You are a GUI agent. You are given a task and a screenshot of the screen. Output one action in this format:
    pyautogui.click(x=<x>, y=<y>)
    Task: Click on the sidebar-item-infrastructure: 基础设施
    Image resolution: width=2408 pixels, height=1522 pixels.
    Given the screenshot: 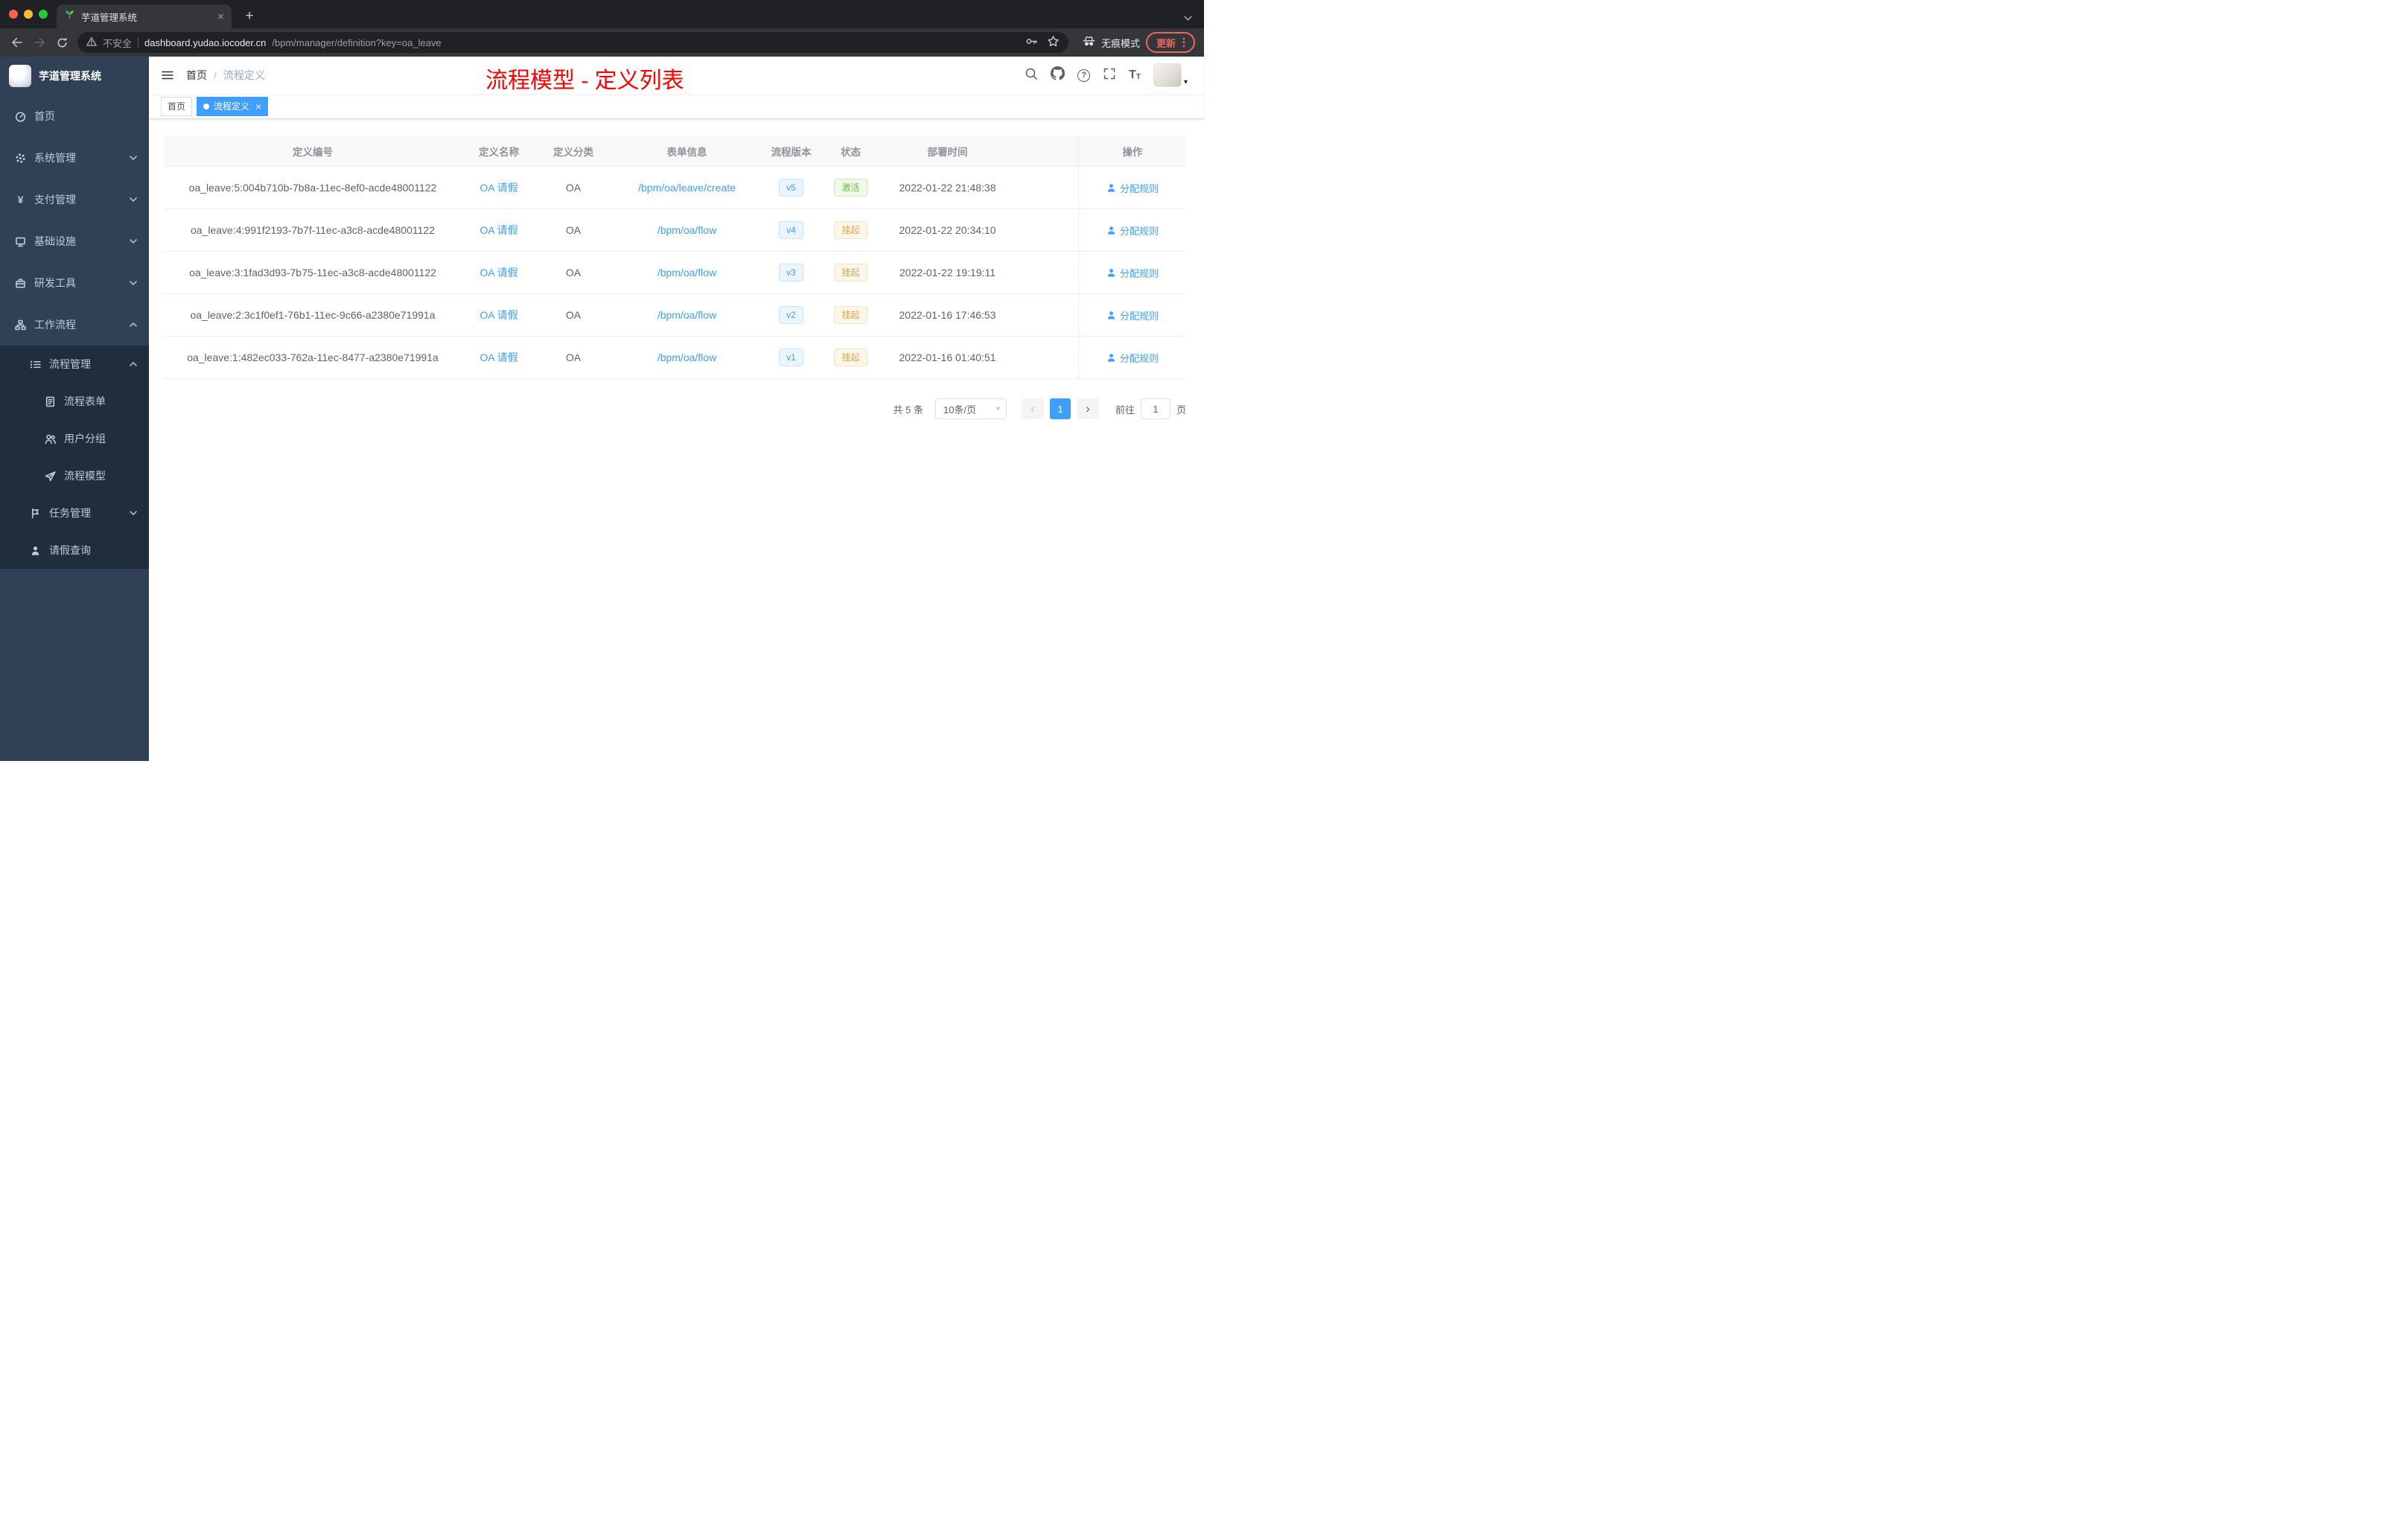 What is the action you would take?
    pyautogui.click(x=74, y=241)
    